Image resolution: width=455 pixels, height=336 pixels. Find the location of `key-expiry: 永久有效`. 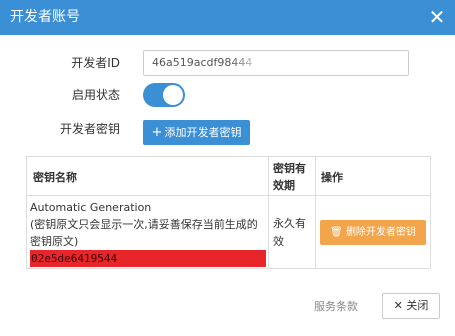

key-expiry: 永久有效 is located at coordinates (289, 232).